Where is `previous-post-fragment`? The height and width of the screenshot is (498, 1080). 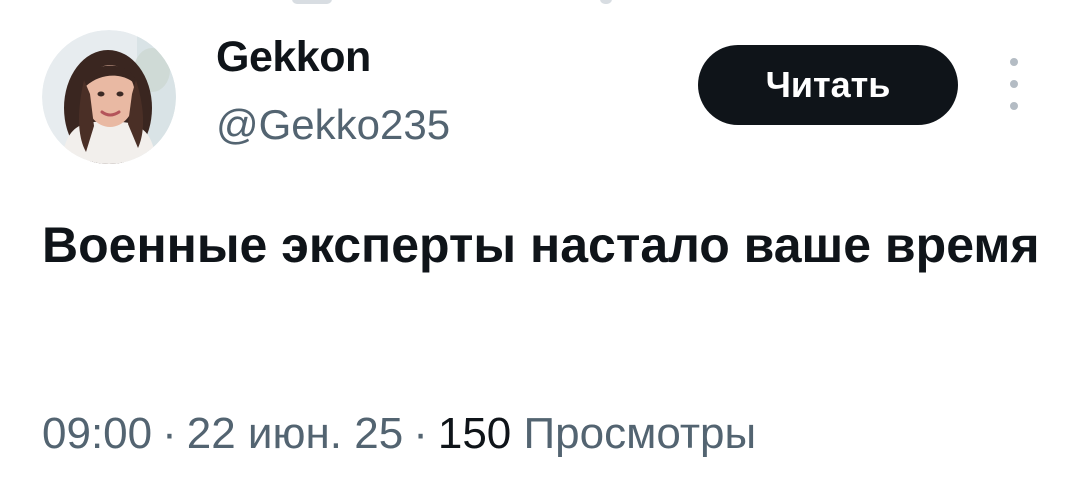
previous-post-fragment is located at coordinates (540, 4).